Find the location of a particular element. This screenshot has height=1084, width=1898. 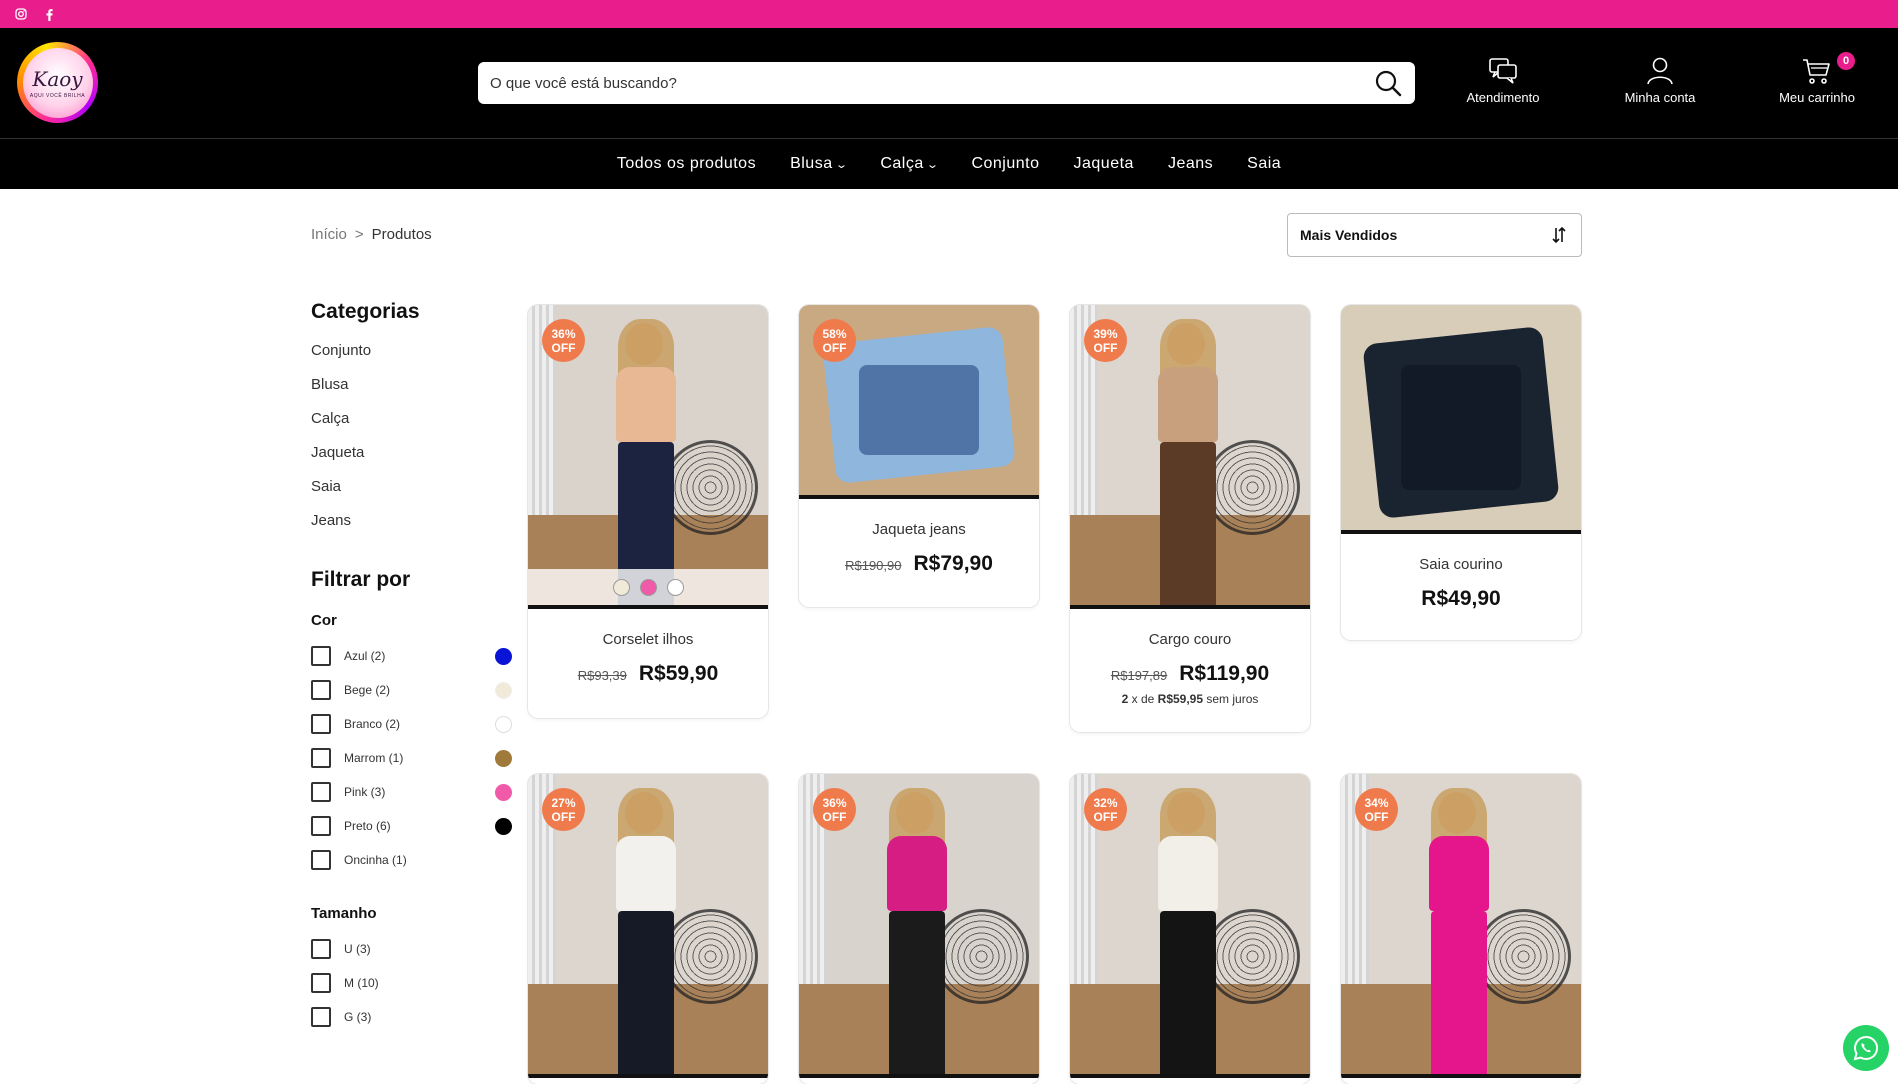

discount-badge-text: 27% OFF is located at coordinates (563, 809).